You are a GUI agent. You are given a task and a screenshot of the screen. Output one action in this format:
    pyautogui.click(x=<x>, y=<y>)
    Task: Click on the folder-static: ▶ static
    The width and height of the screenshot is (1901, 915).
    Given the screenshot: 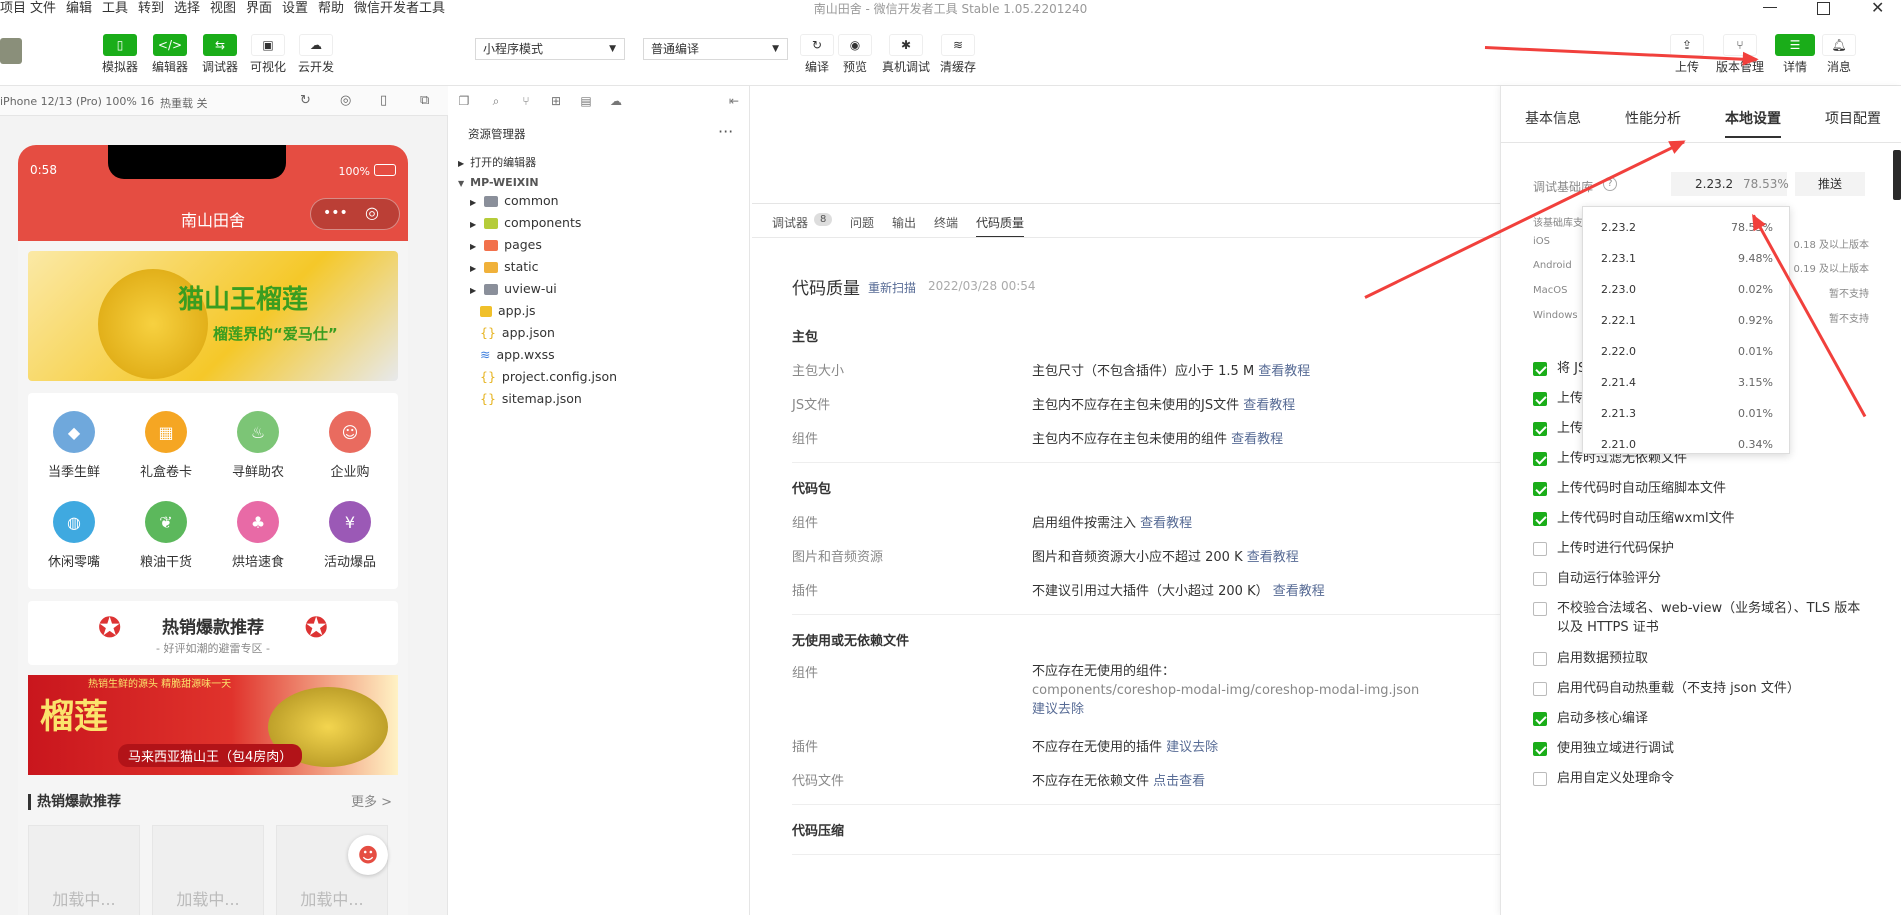 What is the action you would take?
    pyautogui.click(x=620, y=267)
    